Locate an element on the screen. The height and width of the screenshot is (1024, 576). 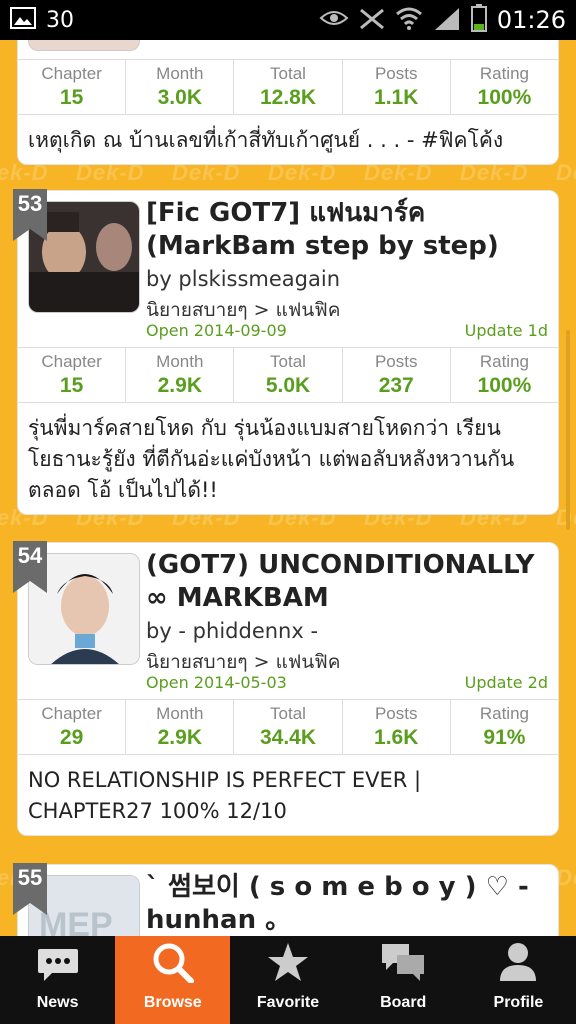
nav-label: Browse is located at coordinates (172, 1002).